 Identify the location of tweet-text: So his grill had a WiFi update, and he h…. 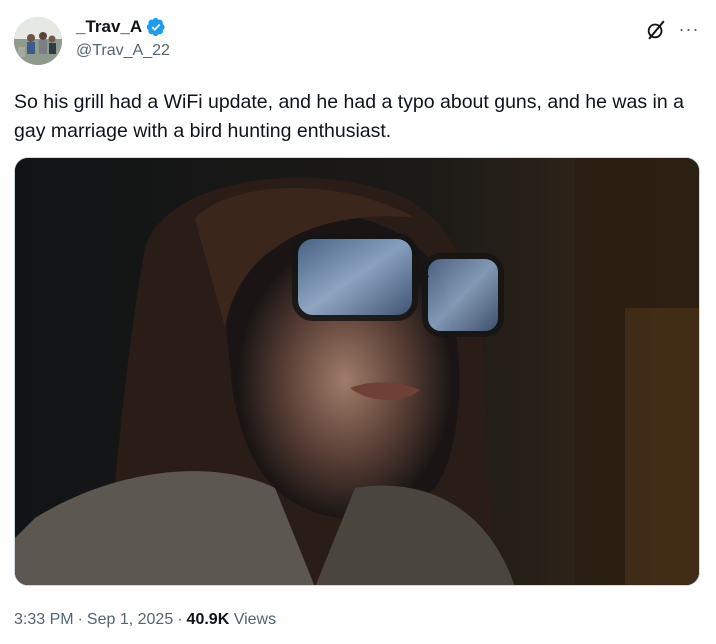
(349, 116).